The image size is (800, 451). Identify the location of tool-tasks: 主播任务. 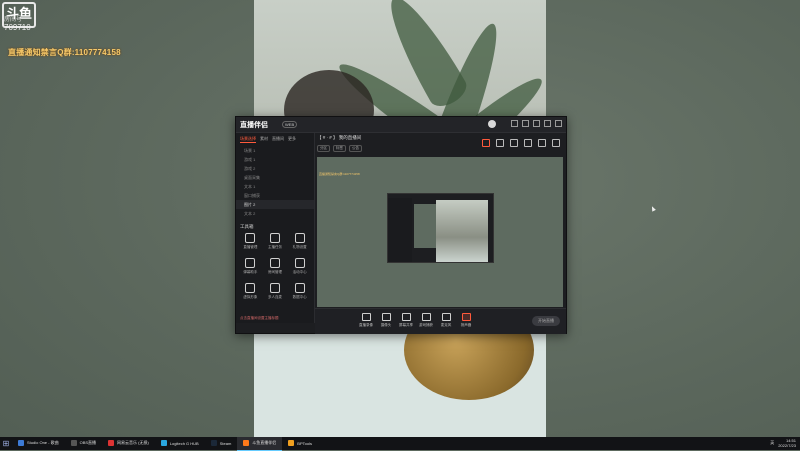
(275, 241).